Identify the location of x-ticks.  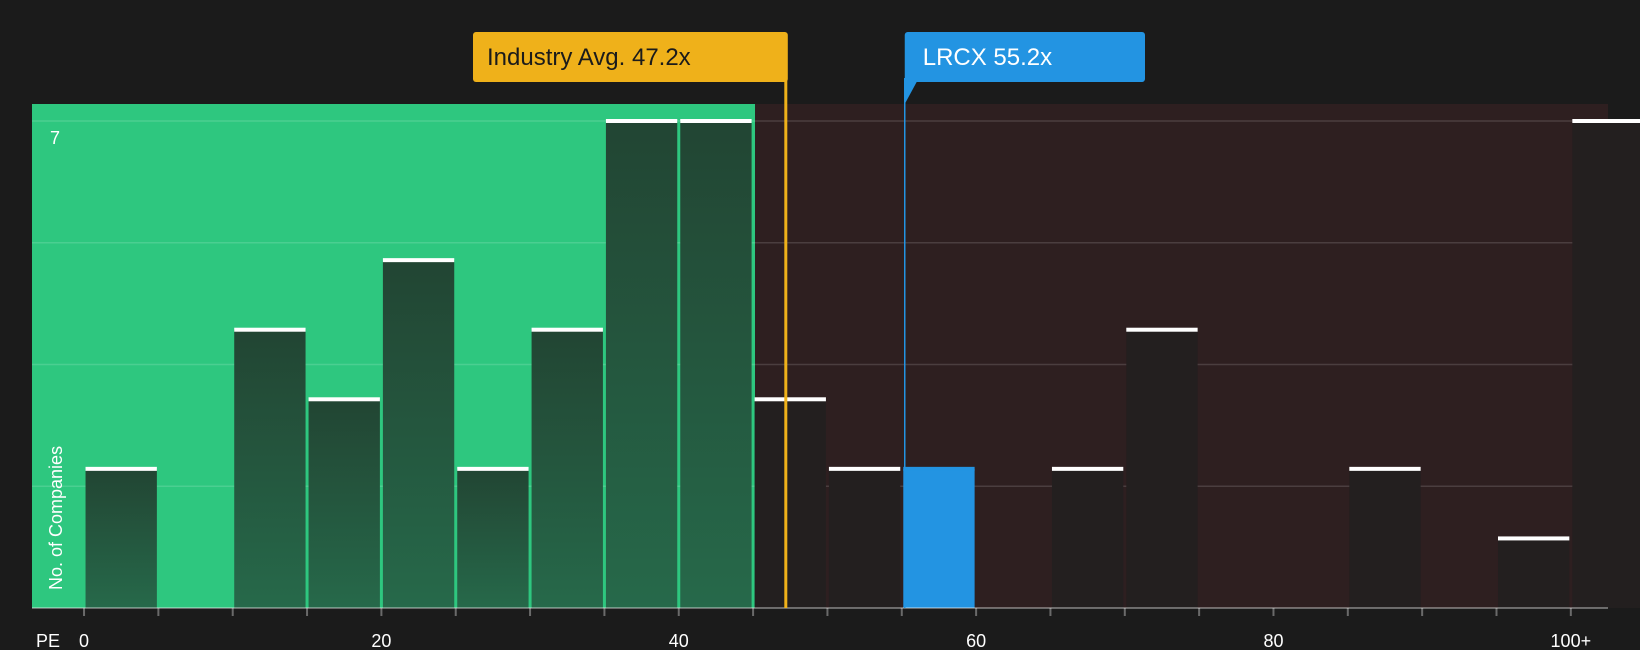
(827, 612).